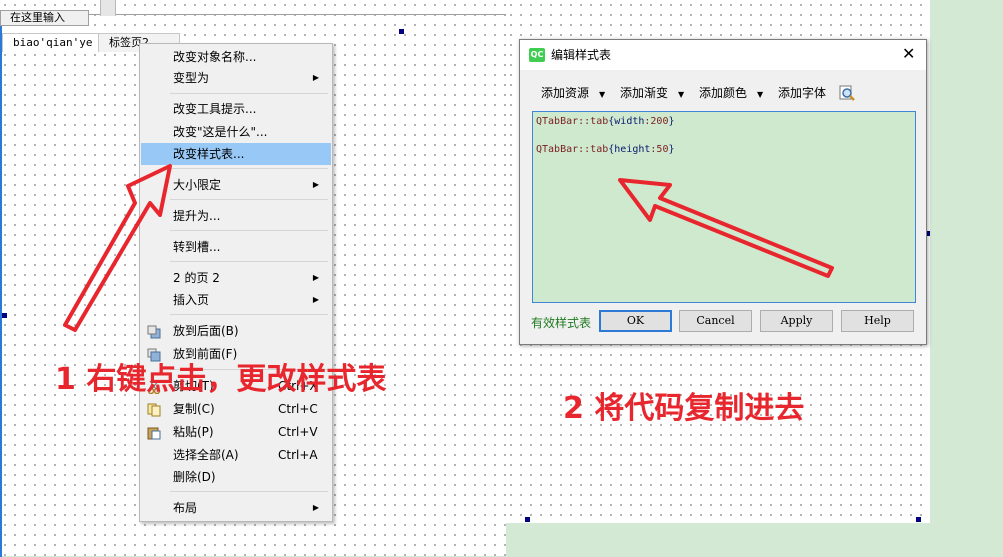  What do you see at coordinates (715, 321) in the screenshot?
I see `cancel-button: Cancel` at bounding box center [715, 321].